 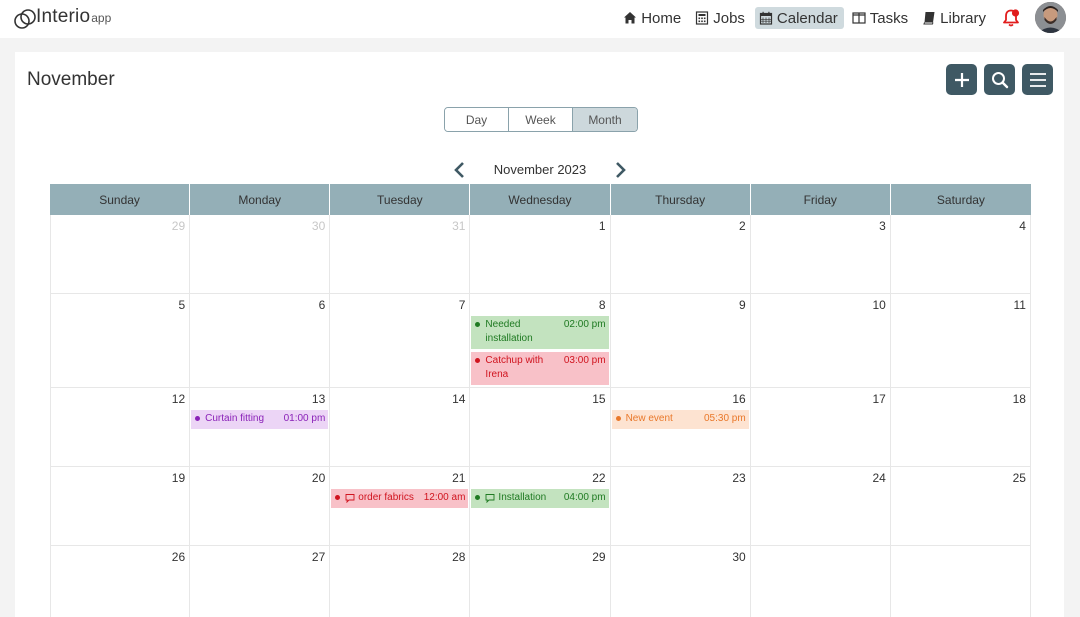 What do you see at coordinates (680, 254) in the screenshot?
I see `calendar-day-cell: 2` at bounding box center [680, 254].